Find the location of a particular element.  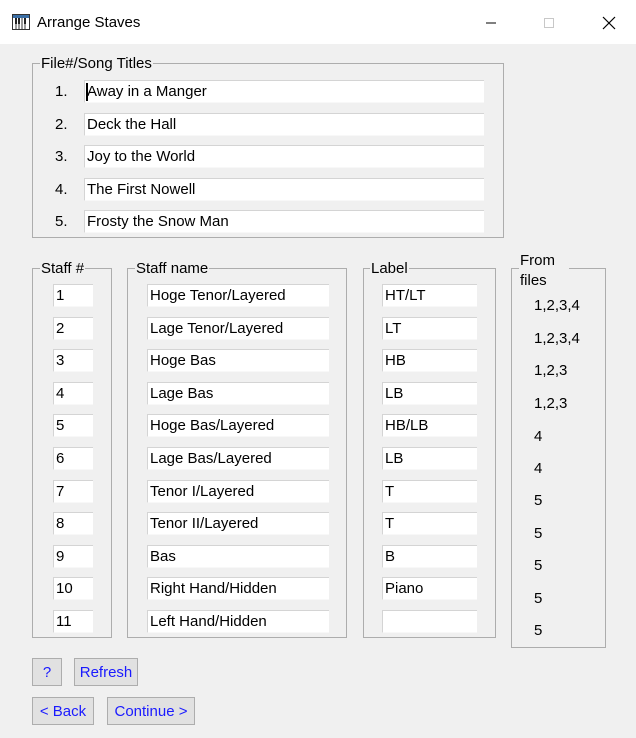

staff-number-field: 1 is located at coordinates (73, 295).